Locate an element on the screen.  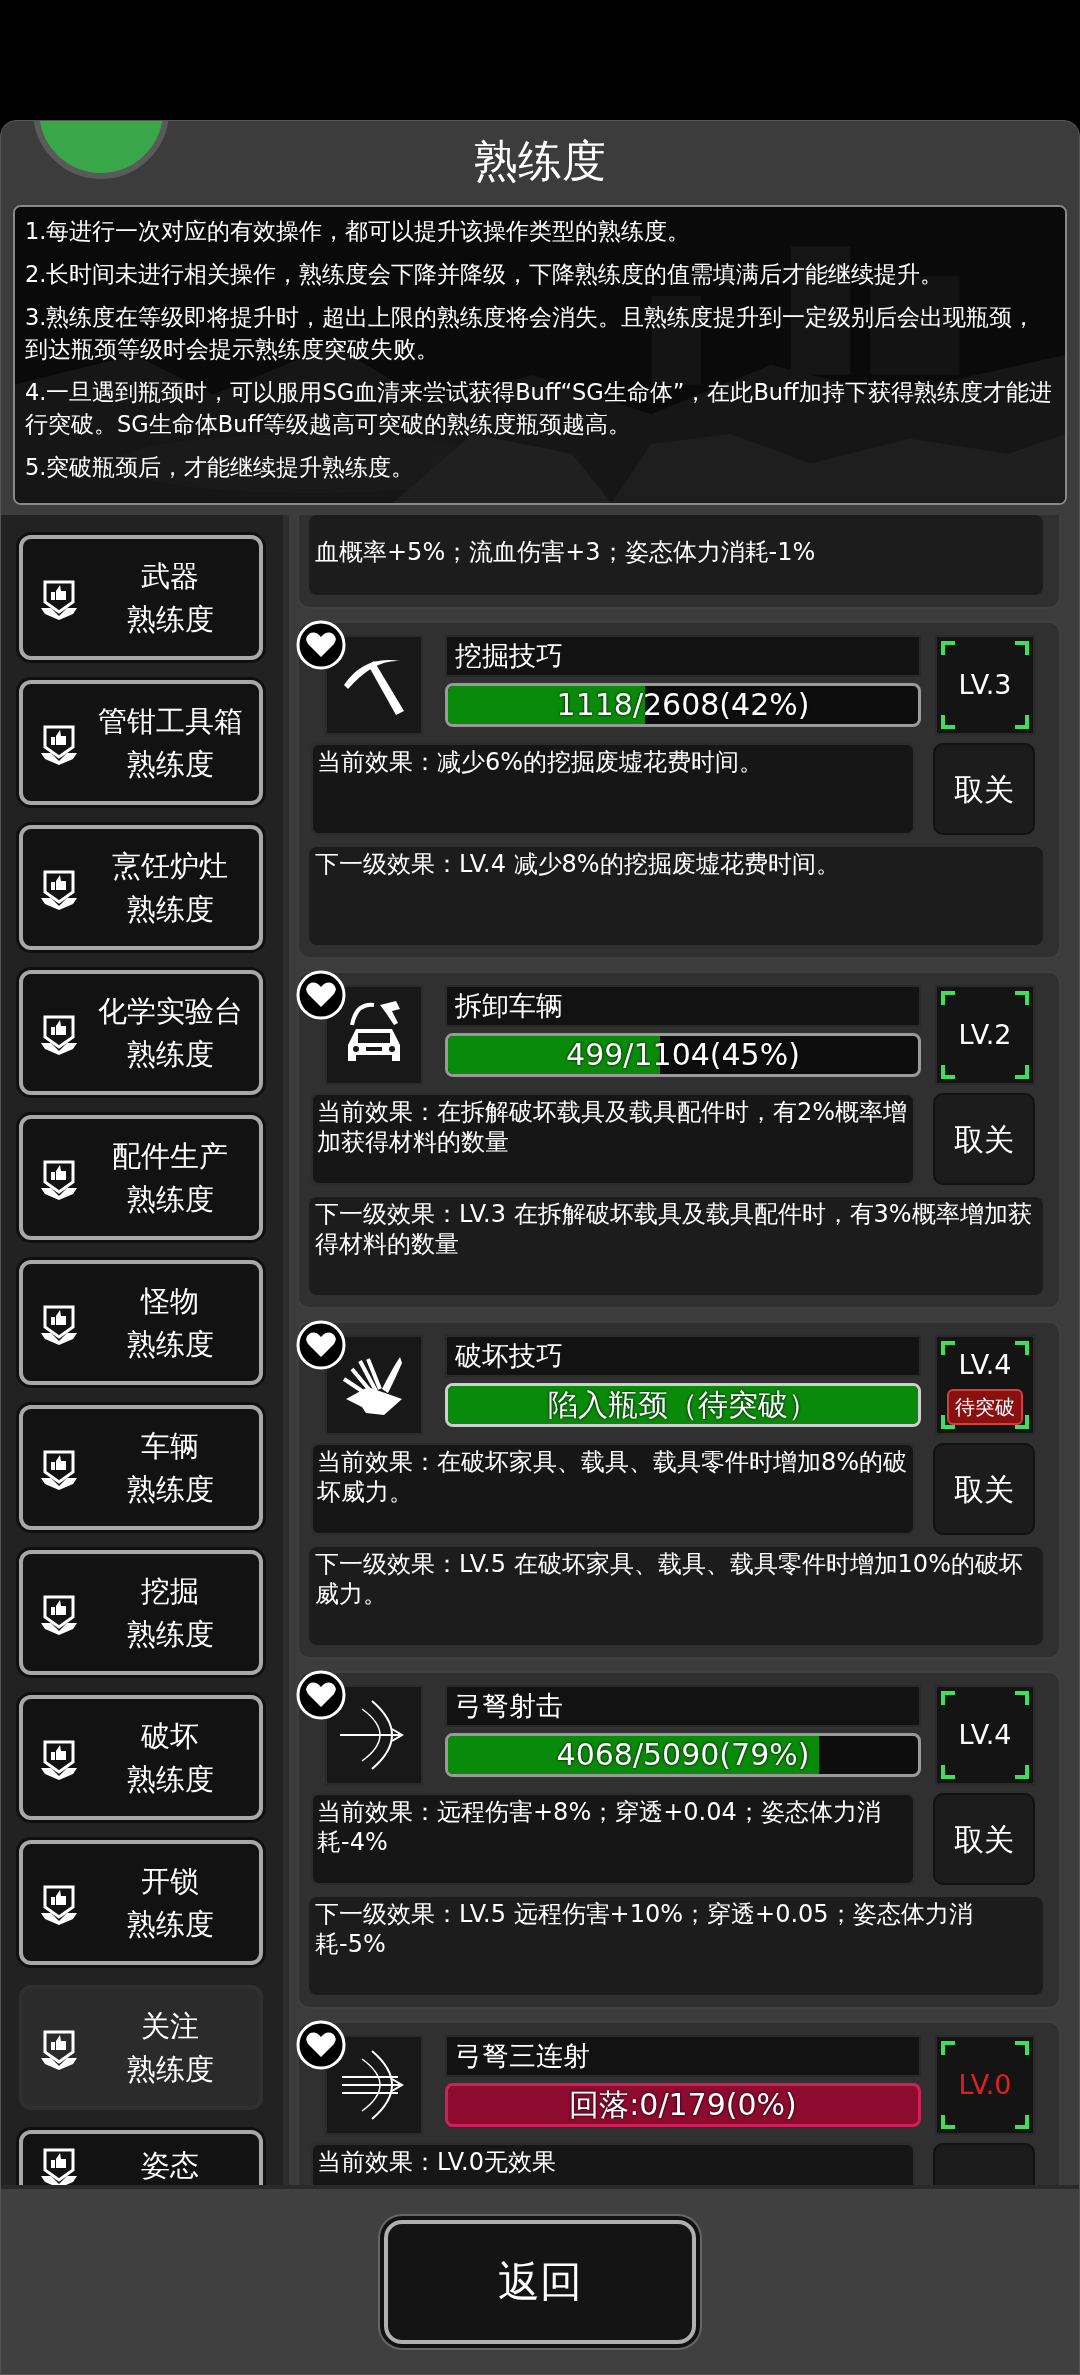
current-effect: 当前效果：减少6%的挖掘废墟花费时间。 is located at coordinates (613, 789).